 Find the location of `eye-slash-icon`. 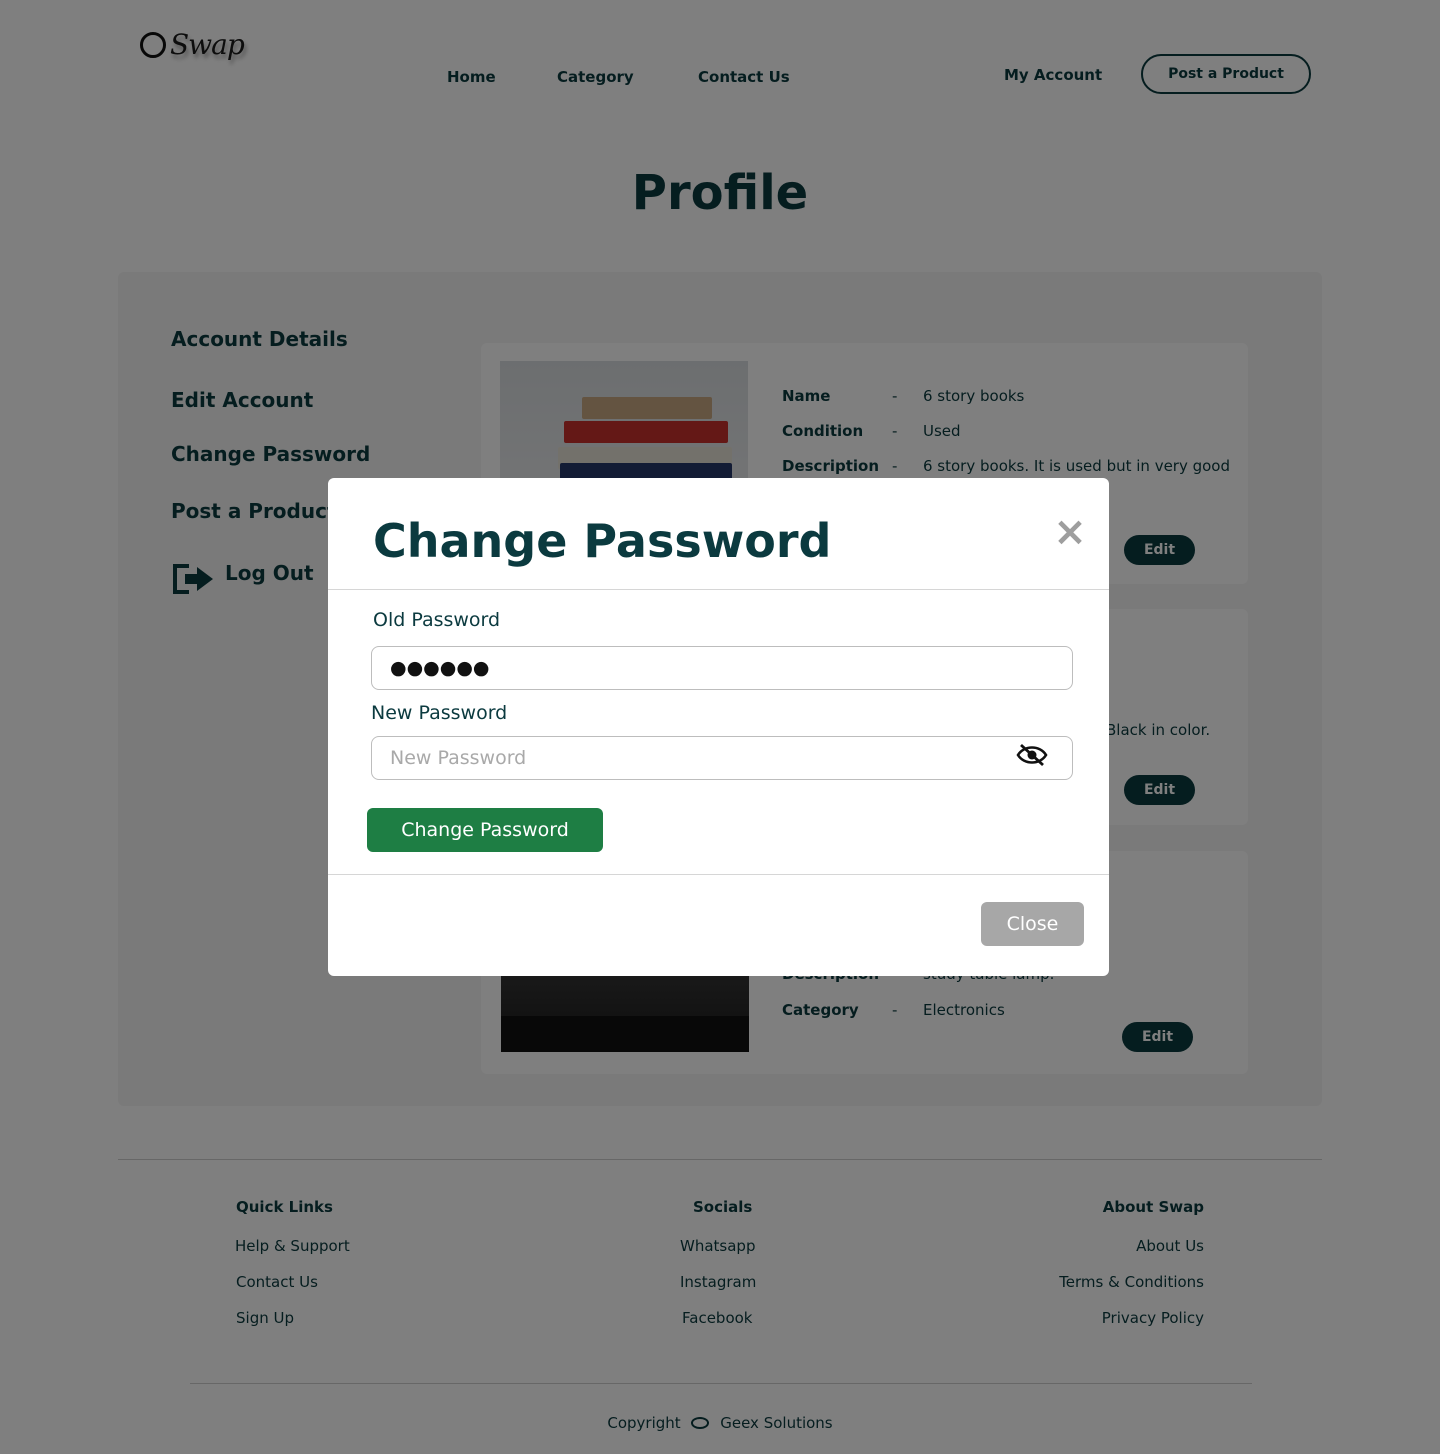

eye-slash-icon is located at coordinates (1032, 755).